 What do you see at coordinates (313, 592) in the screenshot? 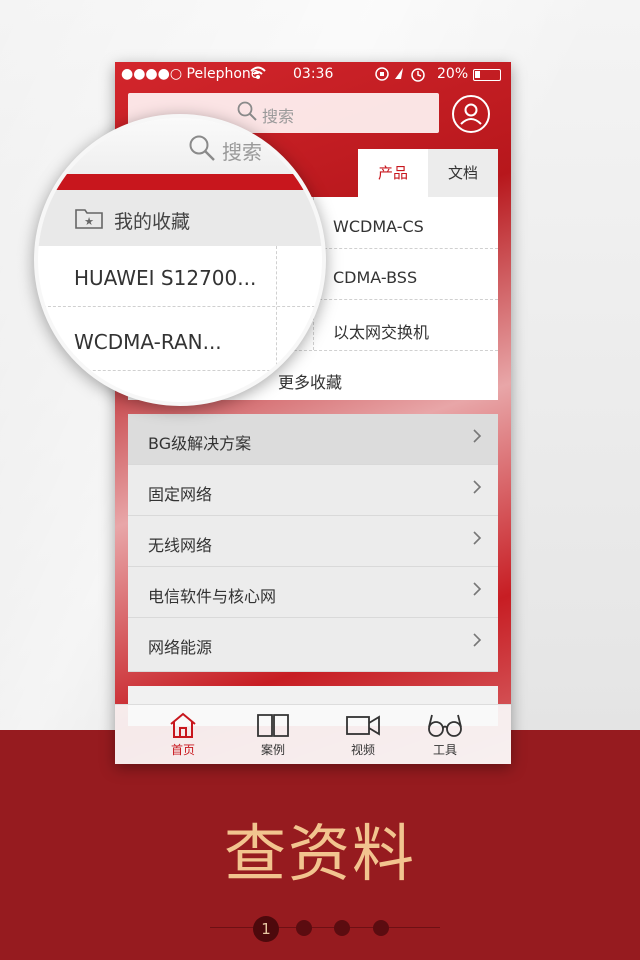
I see `menu-item-telecom-software: 电信软件与核心网` at bounding box center [313, 592].